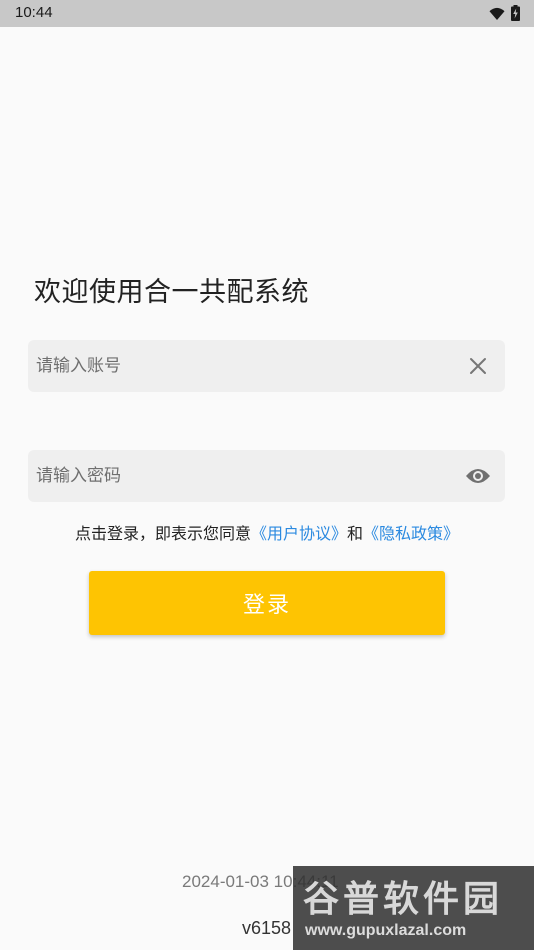  What do you see at coordinates (478, 476) in the screenshot?
I see `eye-icon` at bounding box center [478, 476].